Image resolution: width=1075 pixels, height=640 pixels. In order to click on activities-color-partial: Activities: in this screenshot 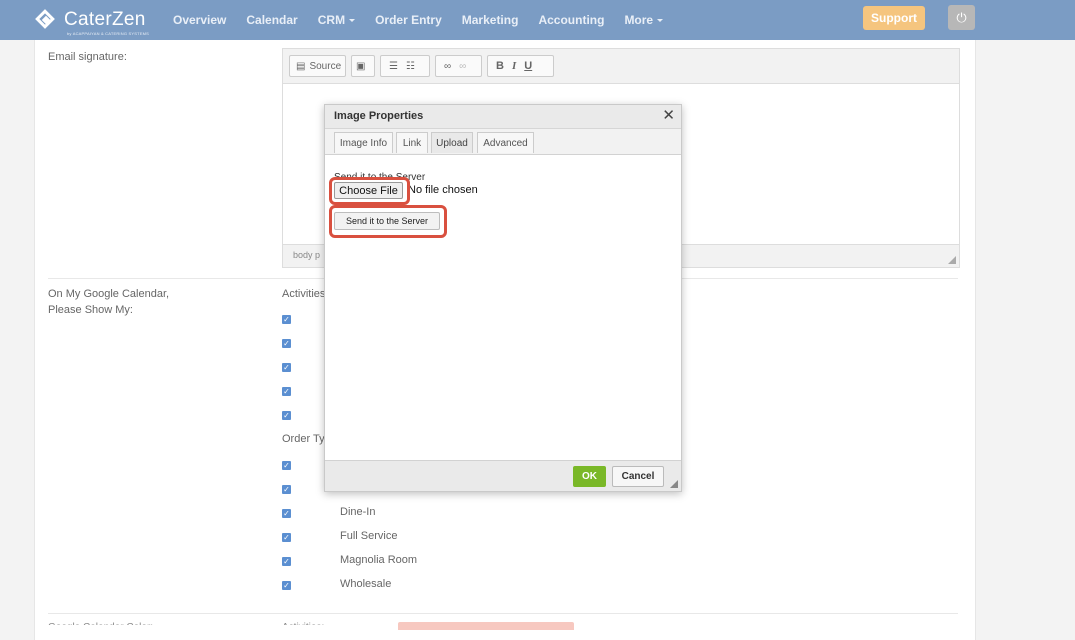, I will do `click(303, 622)`.